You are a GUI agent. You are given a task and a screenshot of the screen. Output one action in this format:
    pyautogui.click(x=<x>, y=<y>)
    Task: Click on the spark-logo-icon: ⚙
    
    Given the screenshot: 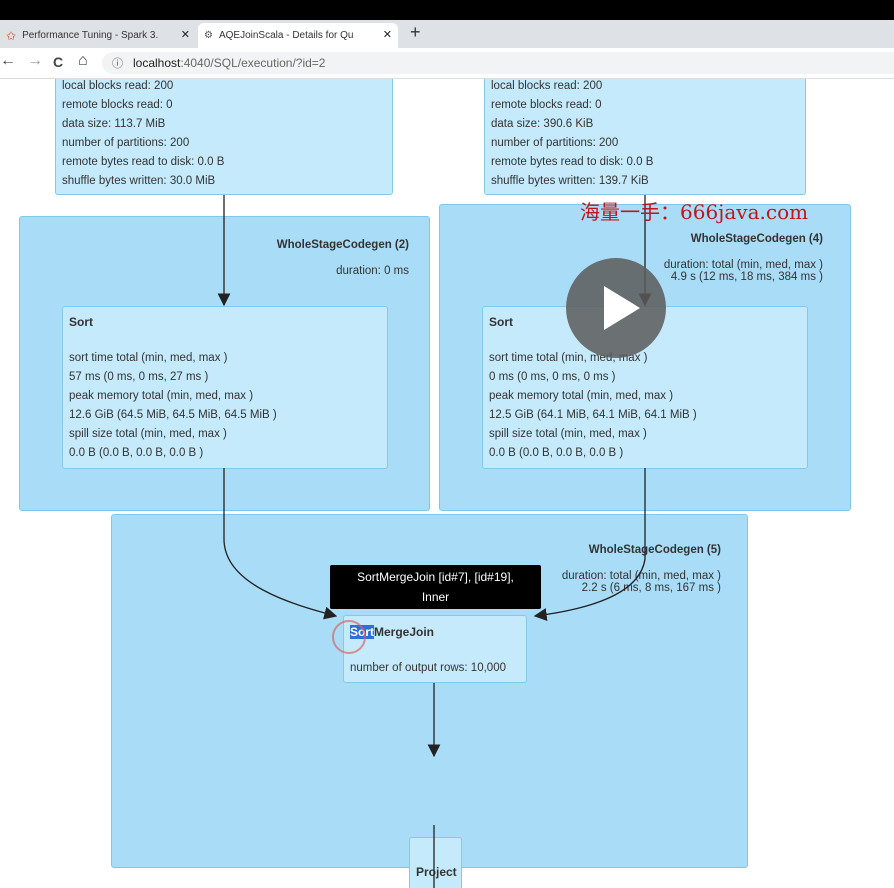 What is the action you would take?
    pyautogui.click(x=208, y=35)
    